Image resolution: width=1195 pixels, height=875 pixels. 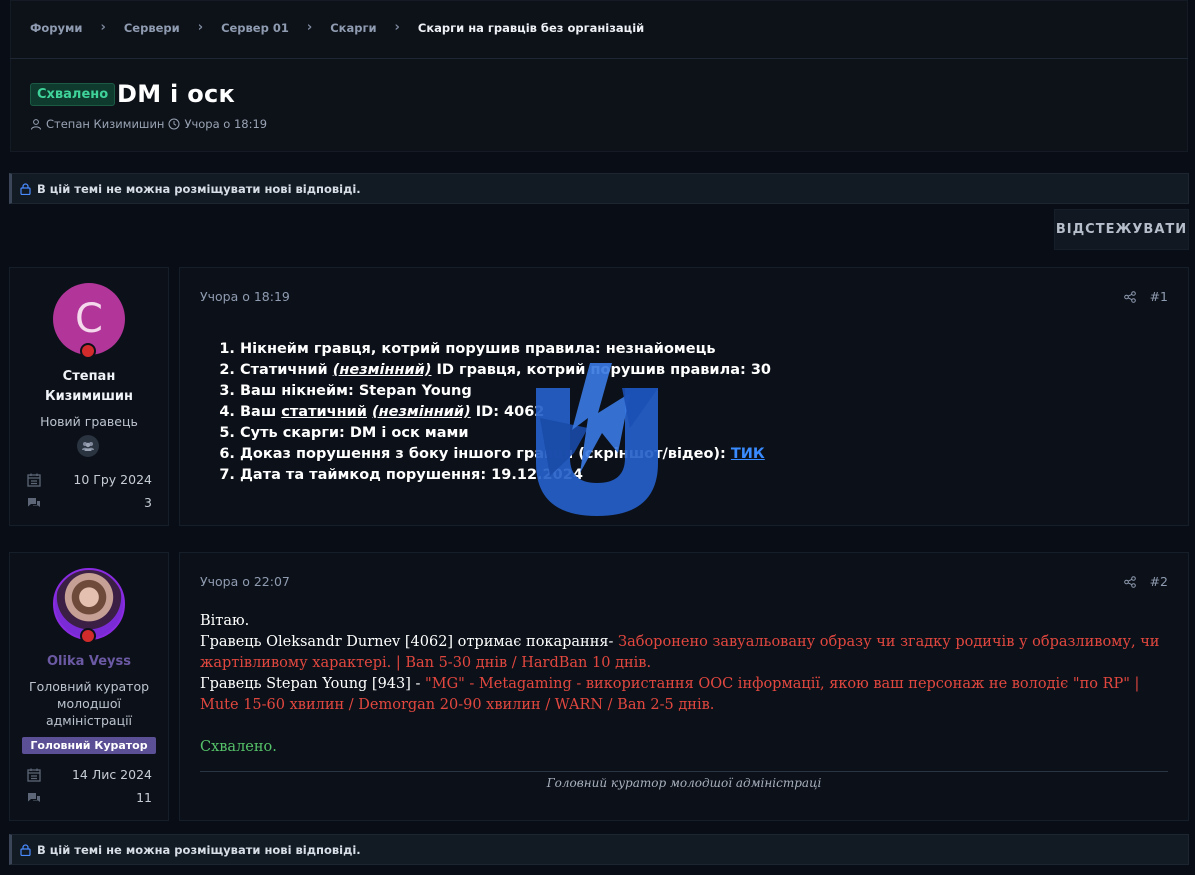 What do you see at coordinates (73, 94) in the screenshot?
I see `status-badge: Схвалено` at bounding box center [73, 94].